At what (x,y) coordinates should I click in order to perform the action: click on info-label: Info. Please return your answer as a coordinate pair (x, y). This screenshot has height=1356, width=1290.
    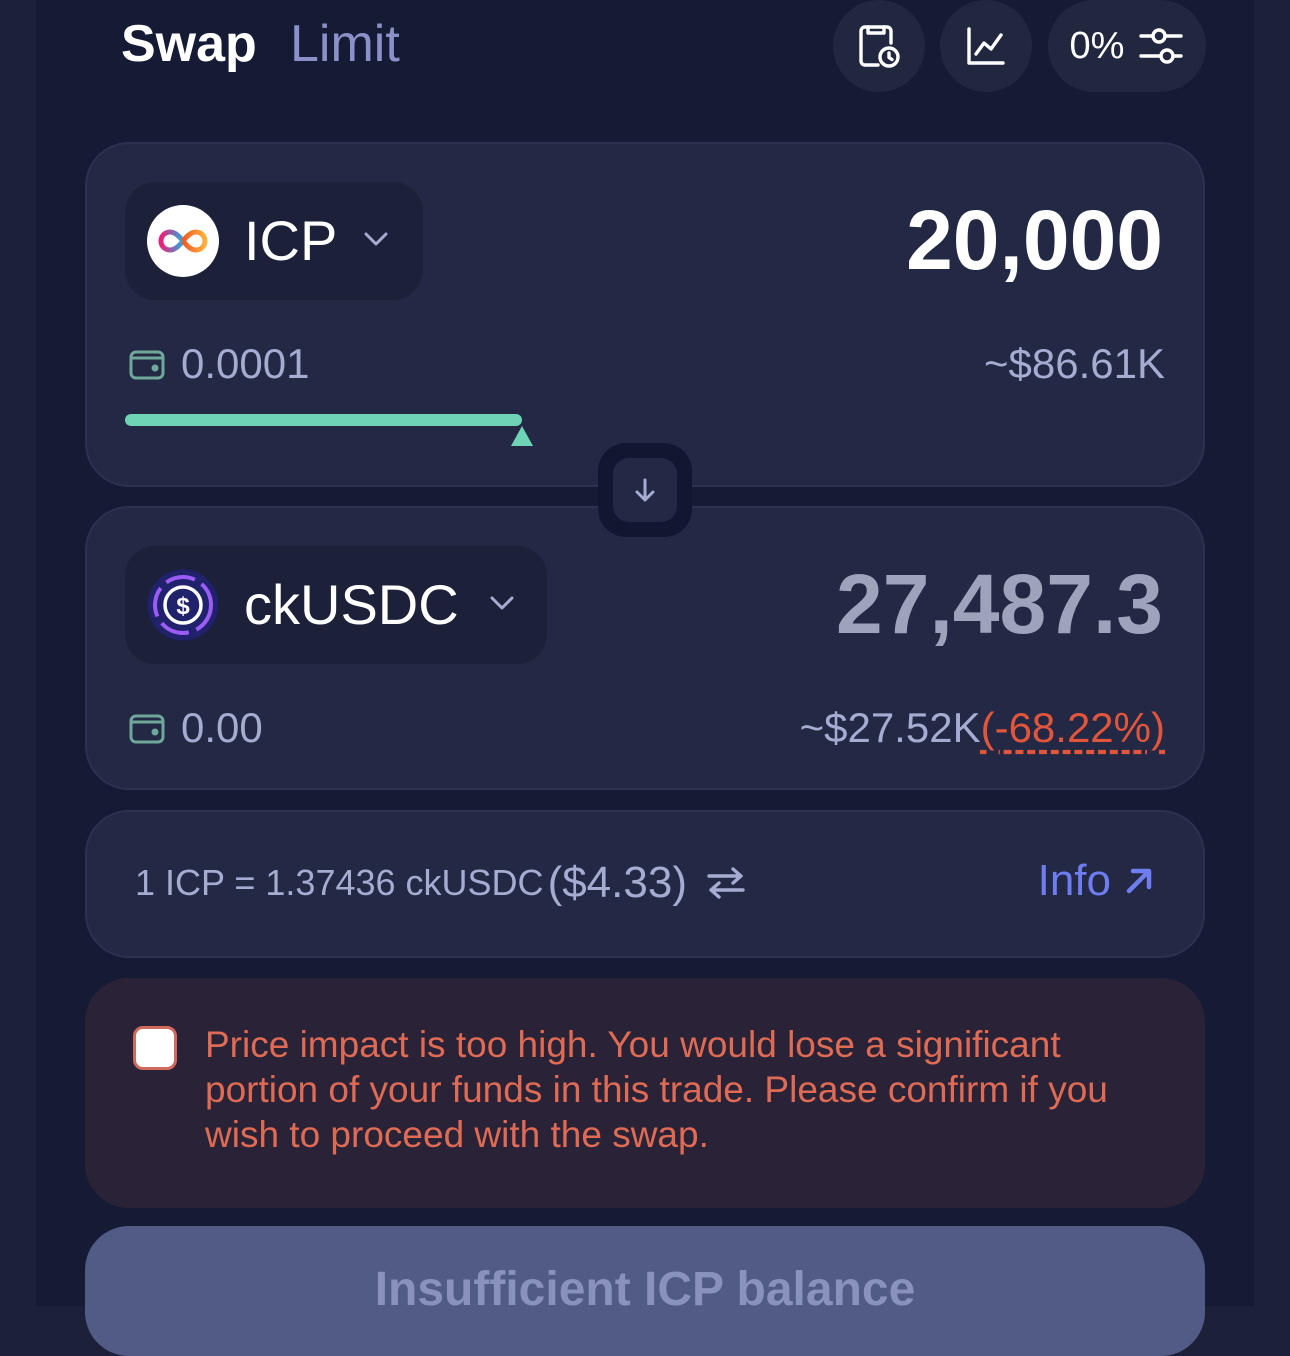
    Looking at the image, I should click on (1074, 880).